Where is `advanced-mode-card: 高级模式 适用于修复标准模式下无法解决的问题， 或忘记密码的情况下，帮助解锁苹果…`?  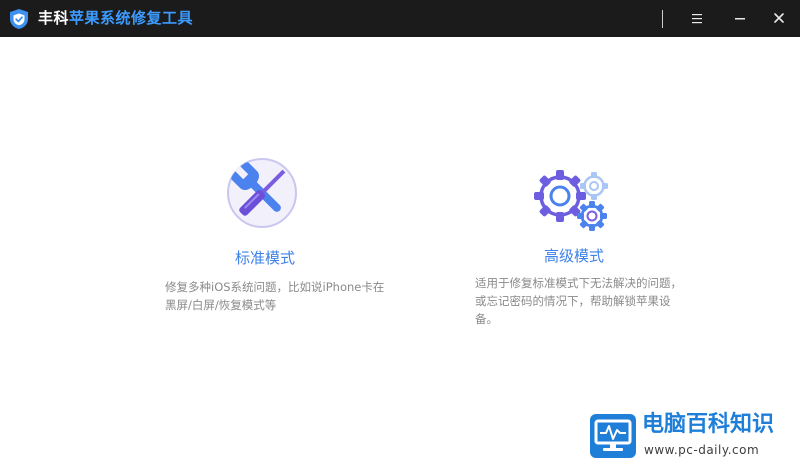
advanced-mode-card: 高级模式 适用于修复标准模式下无法解决的问题， 或忘记密码的情况下，帮助解锁苹果… is located at coordinates (590, 245).